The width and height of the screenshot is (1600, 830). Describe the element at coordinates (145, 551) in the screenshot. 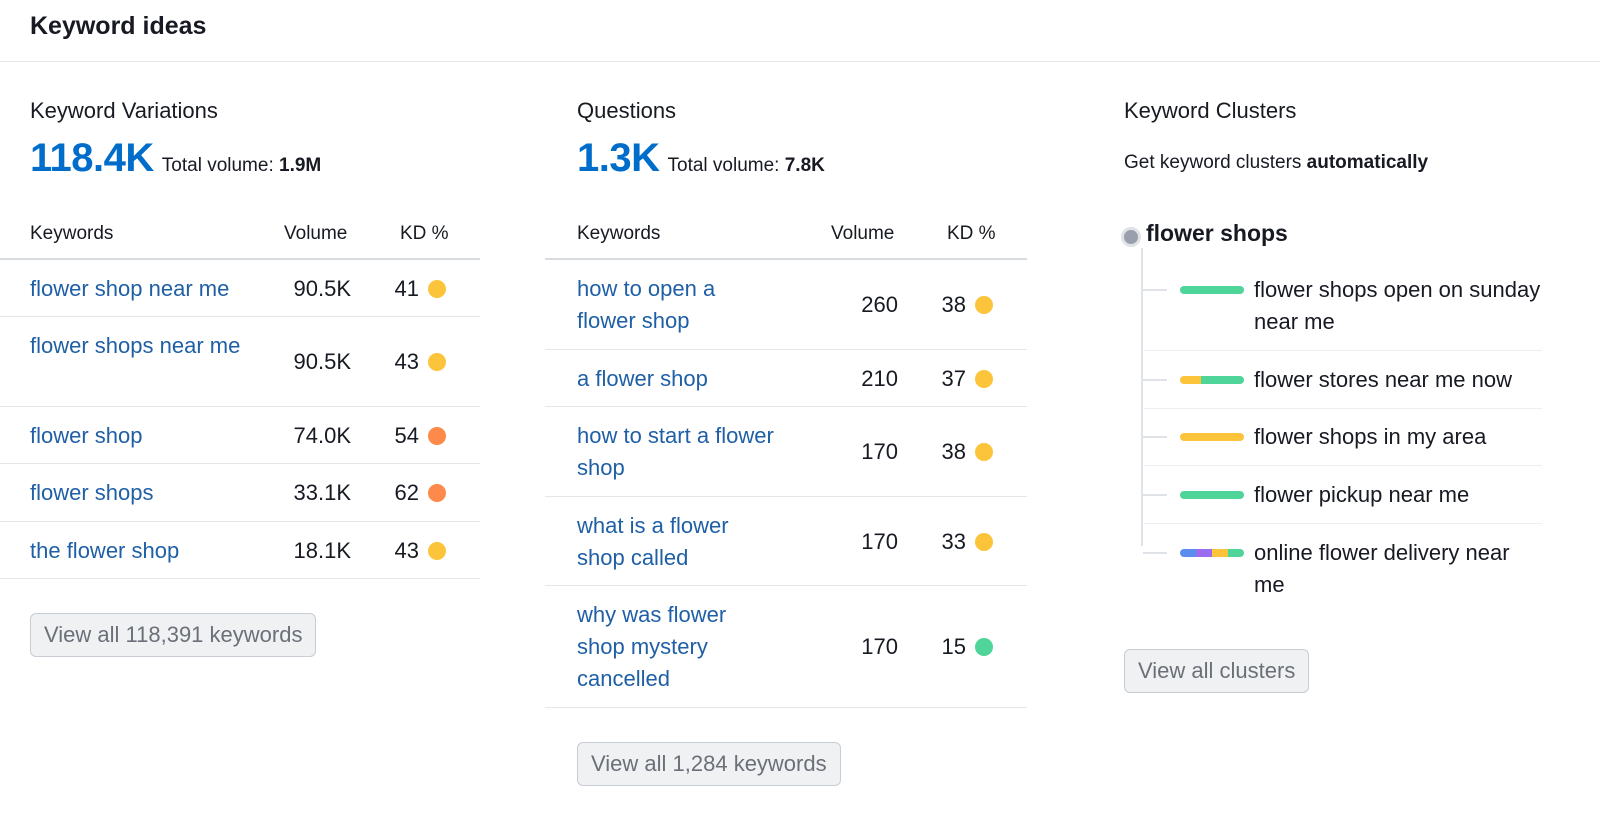

I see `keyword-link: the flower shop` at that location.